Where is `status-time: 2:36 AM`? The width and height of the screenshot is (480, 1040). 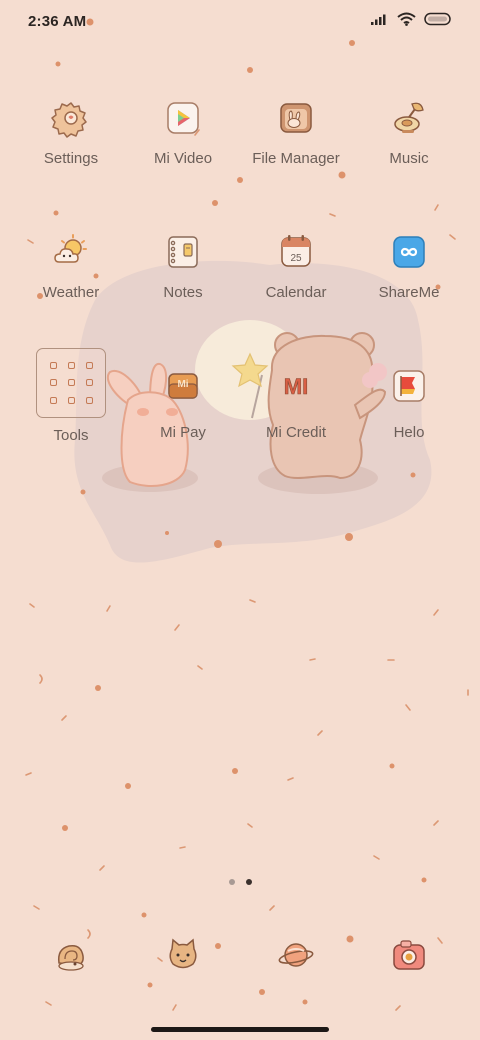 status-time: 2:36 AM is located at coordinates (57, 21).